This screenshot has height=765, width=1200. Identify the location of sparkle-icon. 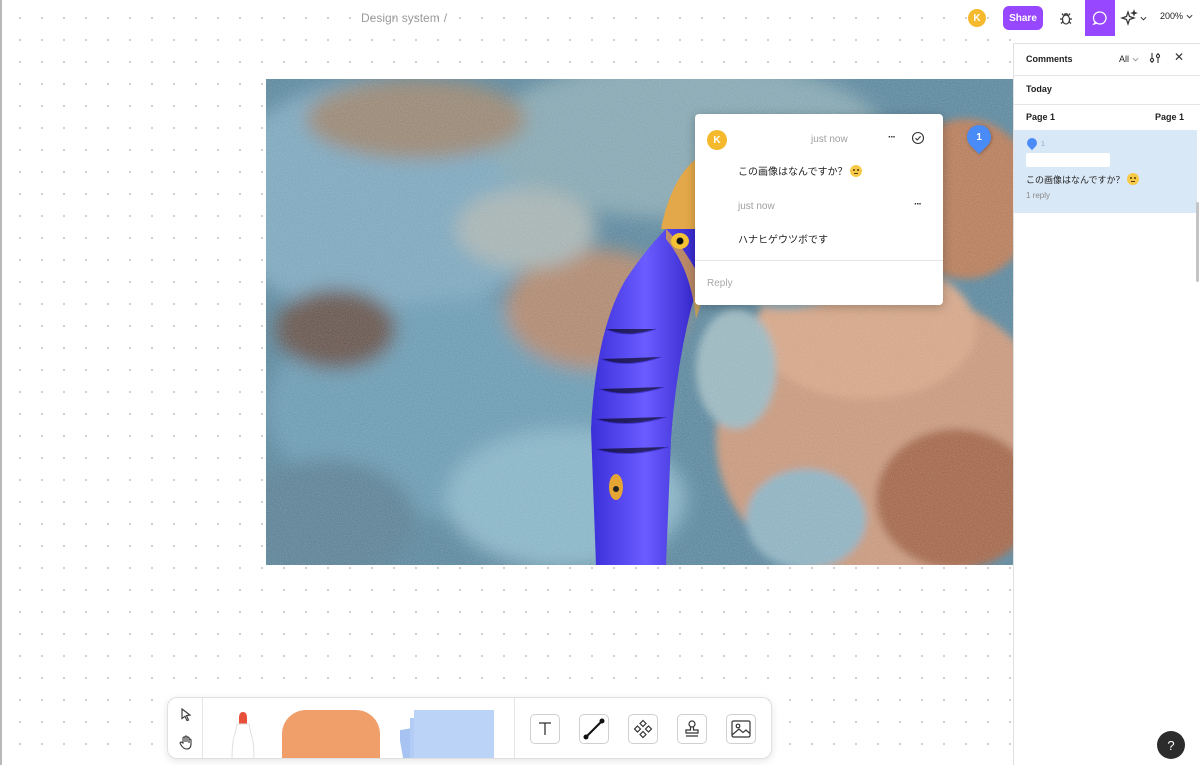
(1135, 18).